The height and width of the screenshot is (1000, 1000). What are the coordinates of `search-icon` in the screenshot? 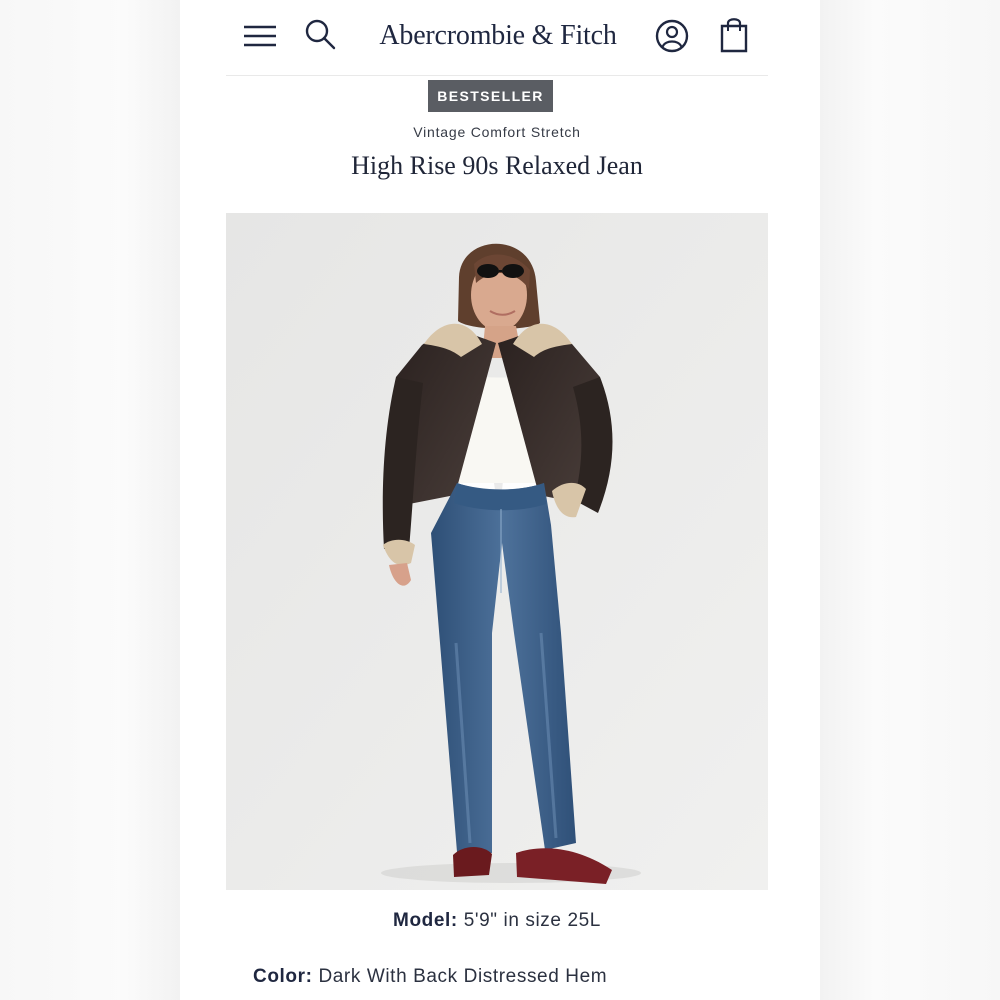 It's located at (320, 34).